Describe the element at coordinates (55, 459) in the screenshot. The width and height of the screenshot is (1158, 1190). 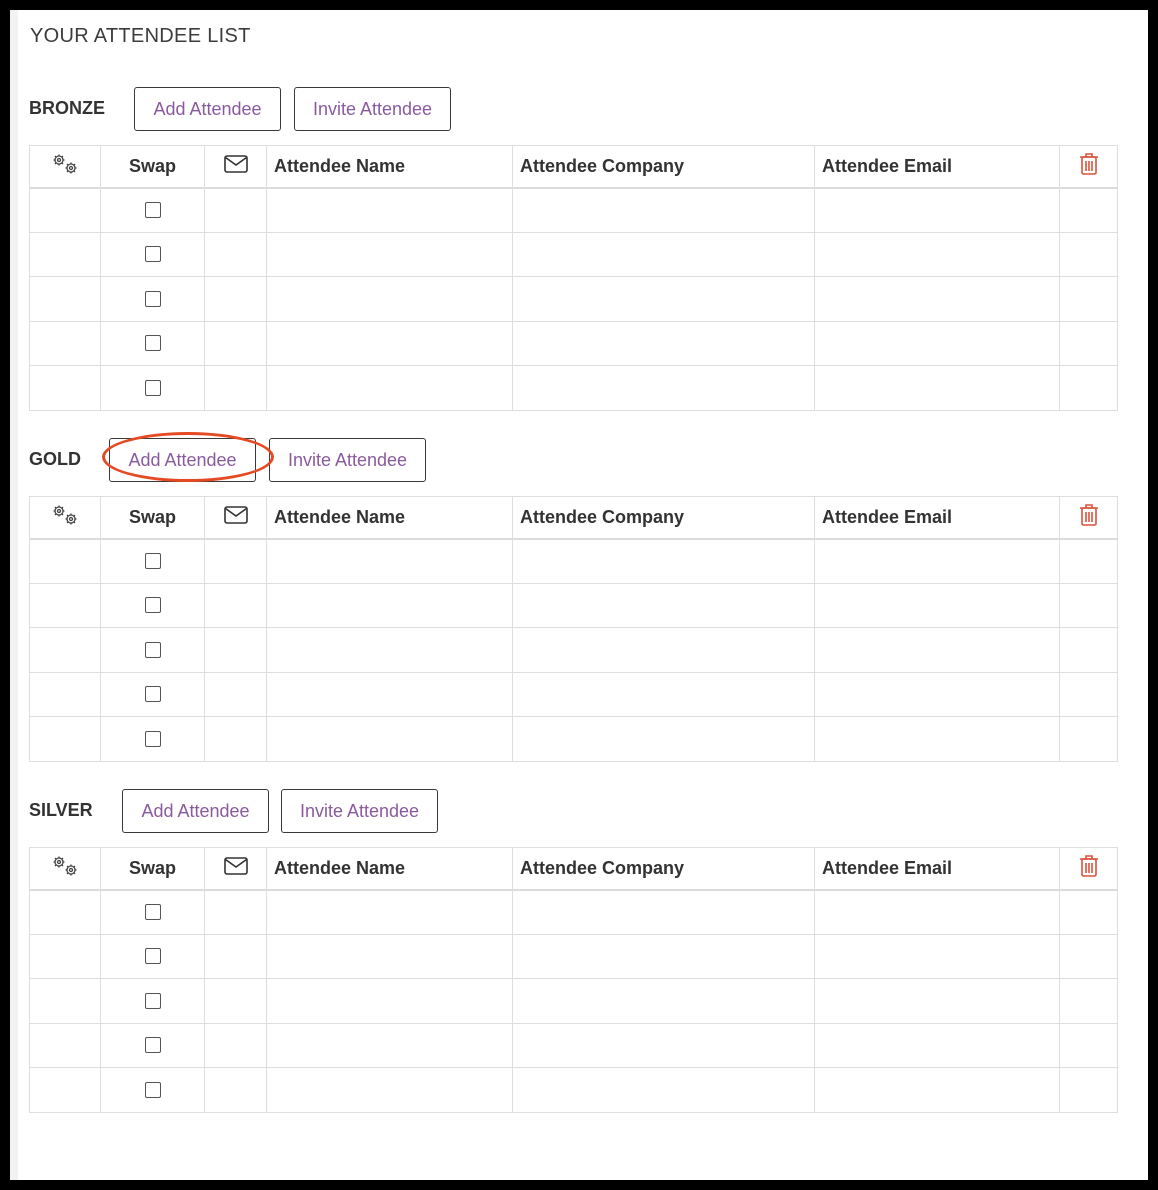
I see `tier-label: GOLD` at that location.